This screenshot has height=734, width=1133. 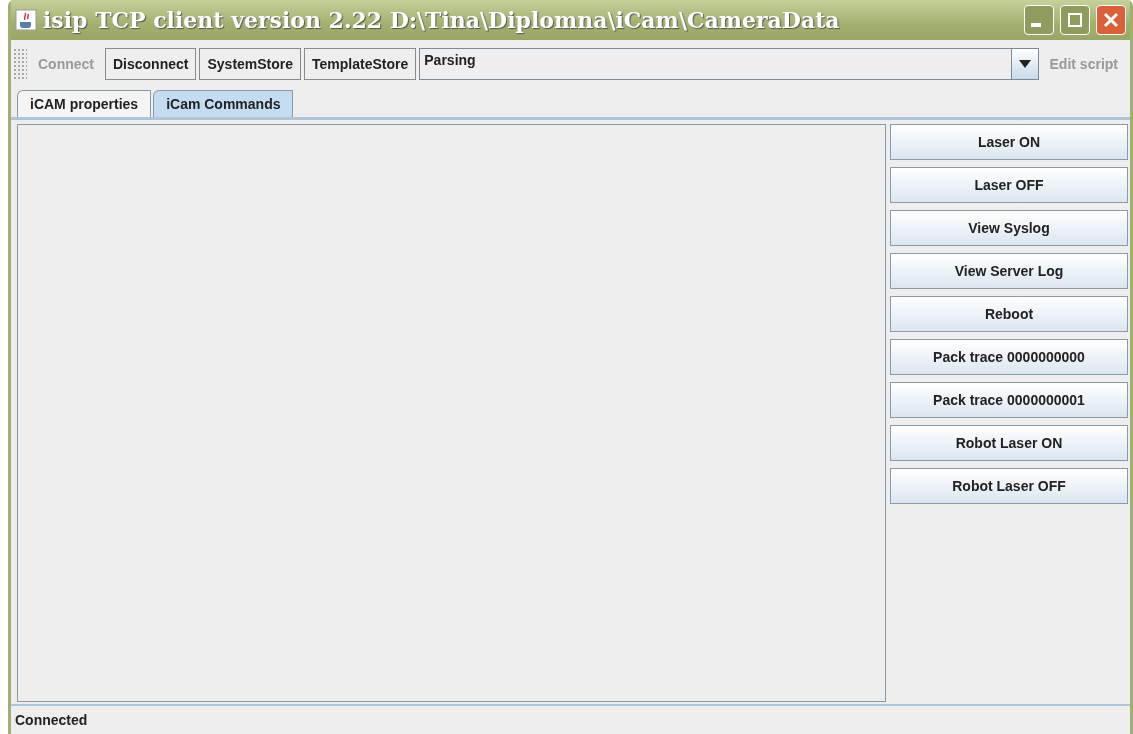 I want to click on toolbar-button: Disconnect, so click(x=151, y=64).